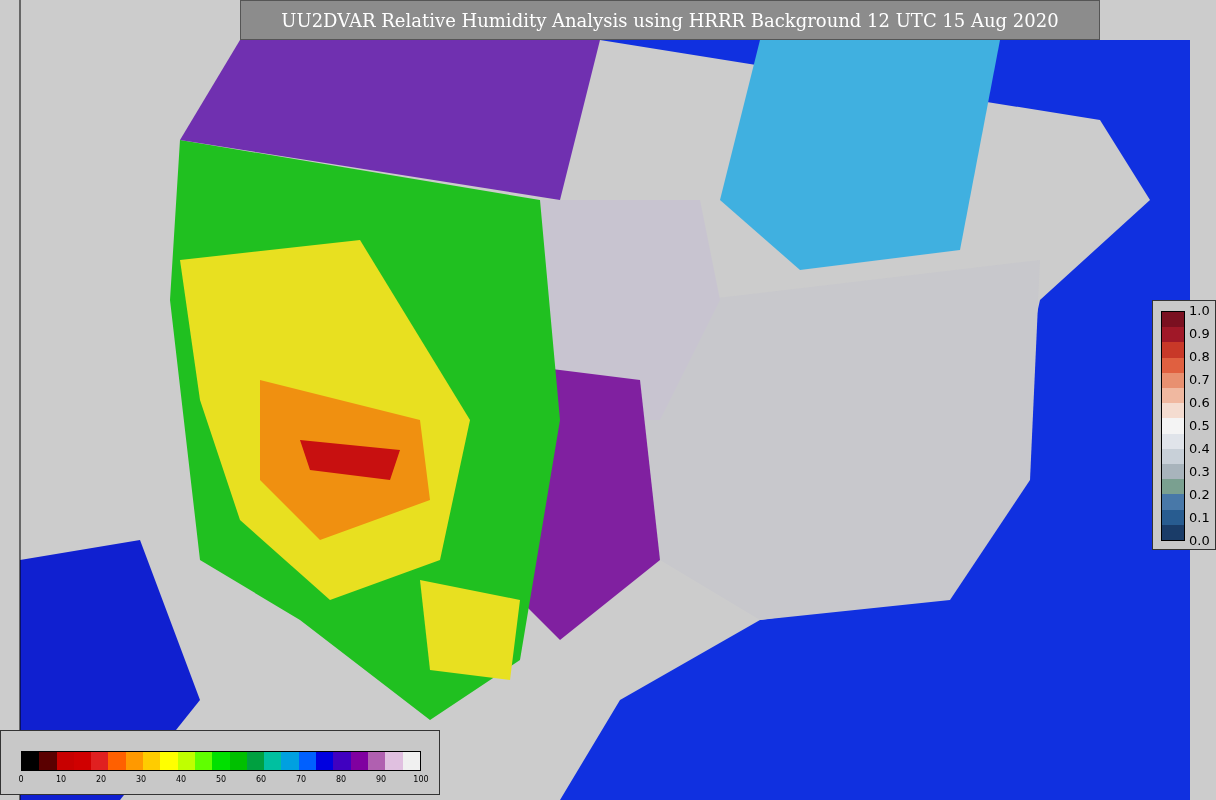 Image resolution: width=1216 pixels, height=800 pixels. What do you see at coordinates (101, 780) in the screenshot?
I see `tick-label: 20` at bounding box center [101, 780].